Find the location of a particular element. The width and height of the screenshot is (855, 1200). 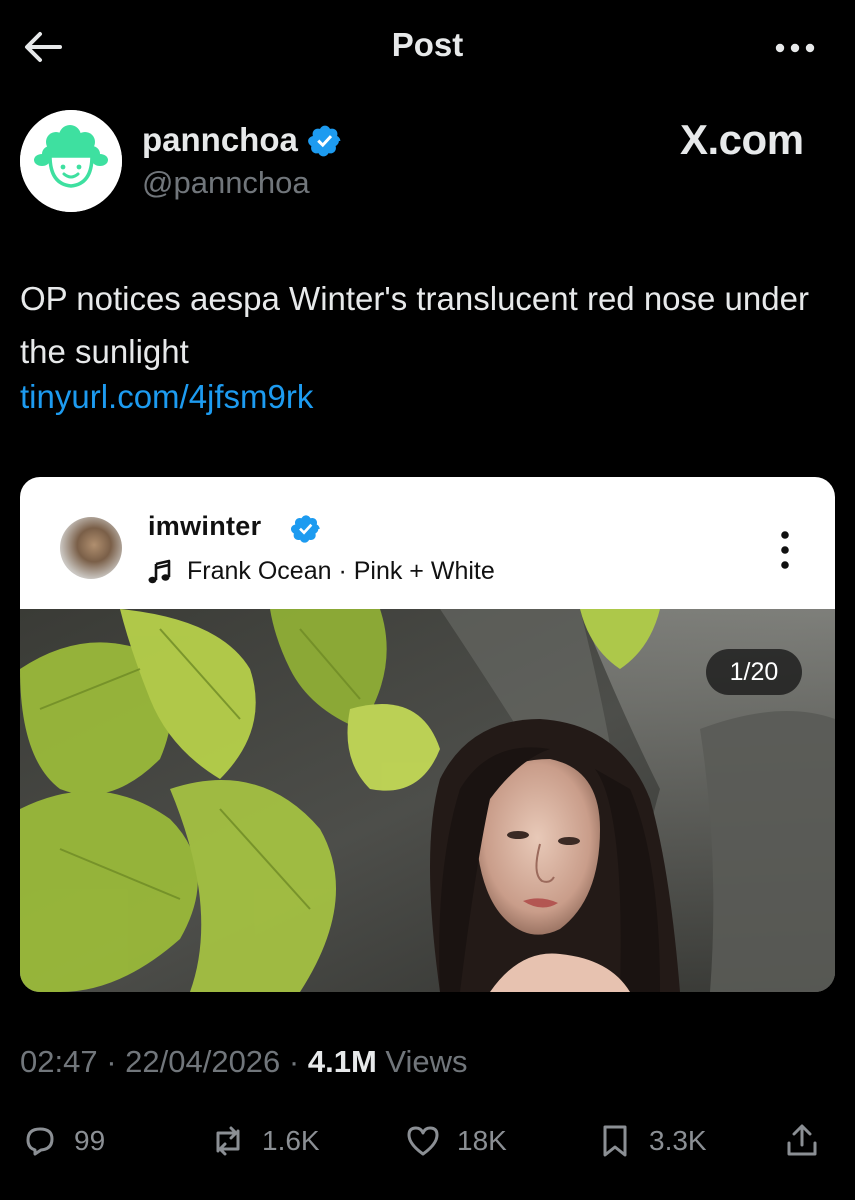

more-options-button is located at coordinates (795, 48).